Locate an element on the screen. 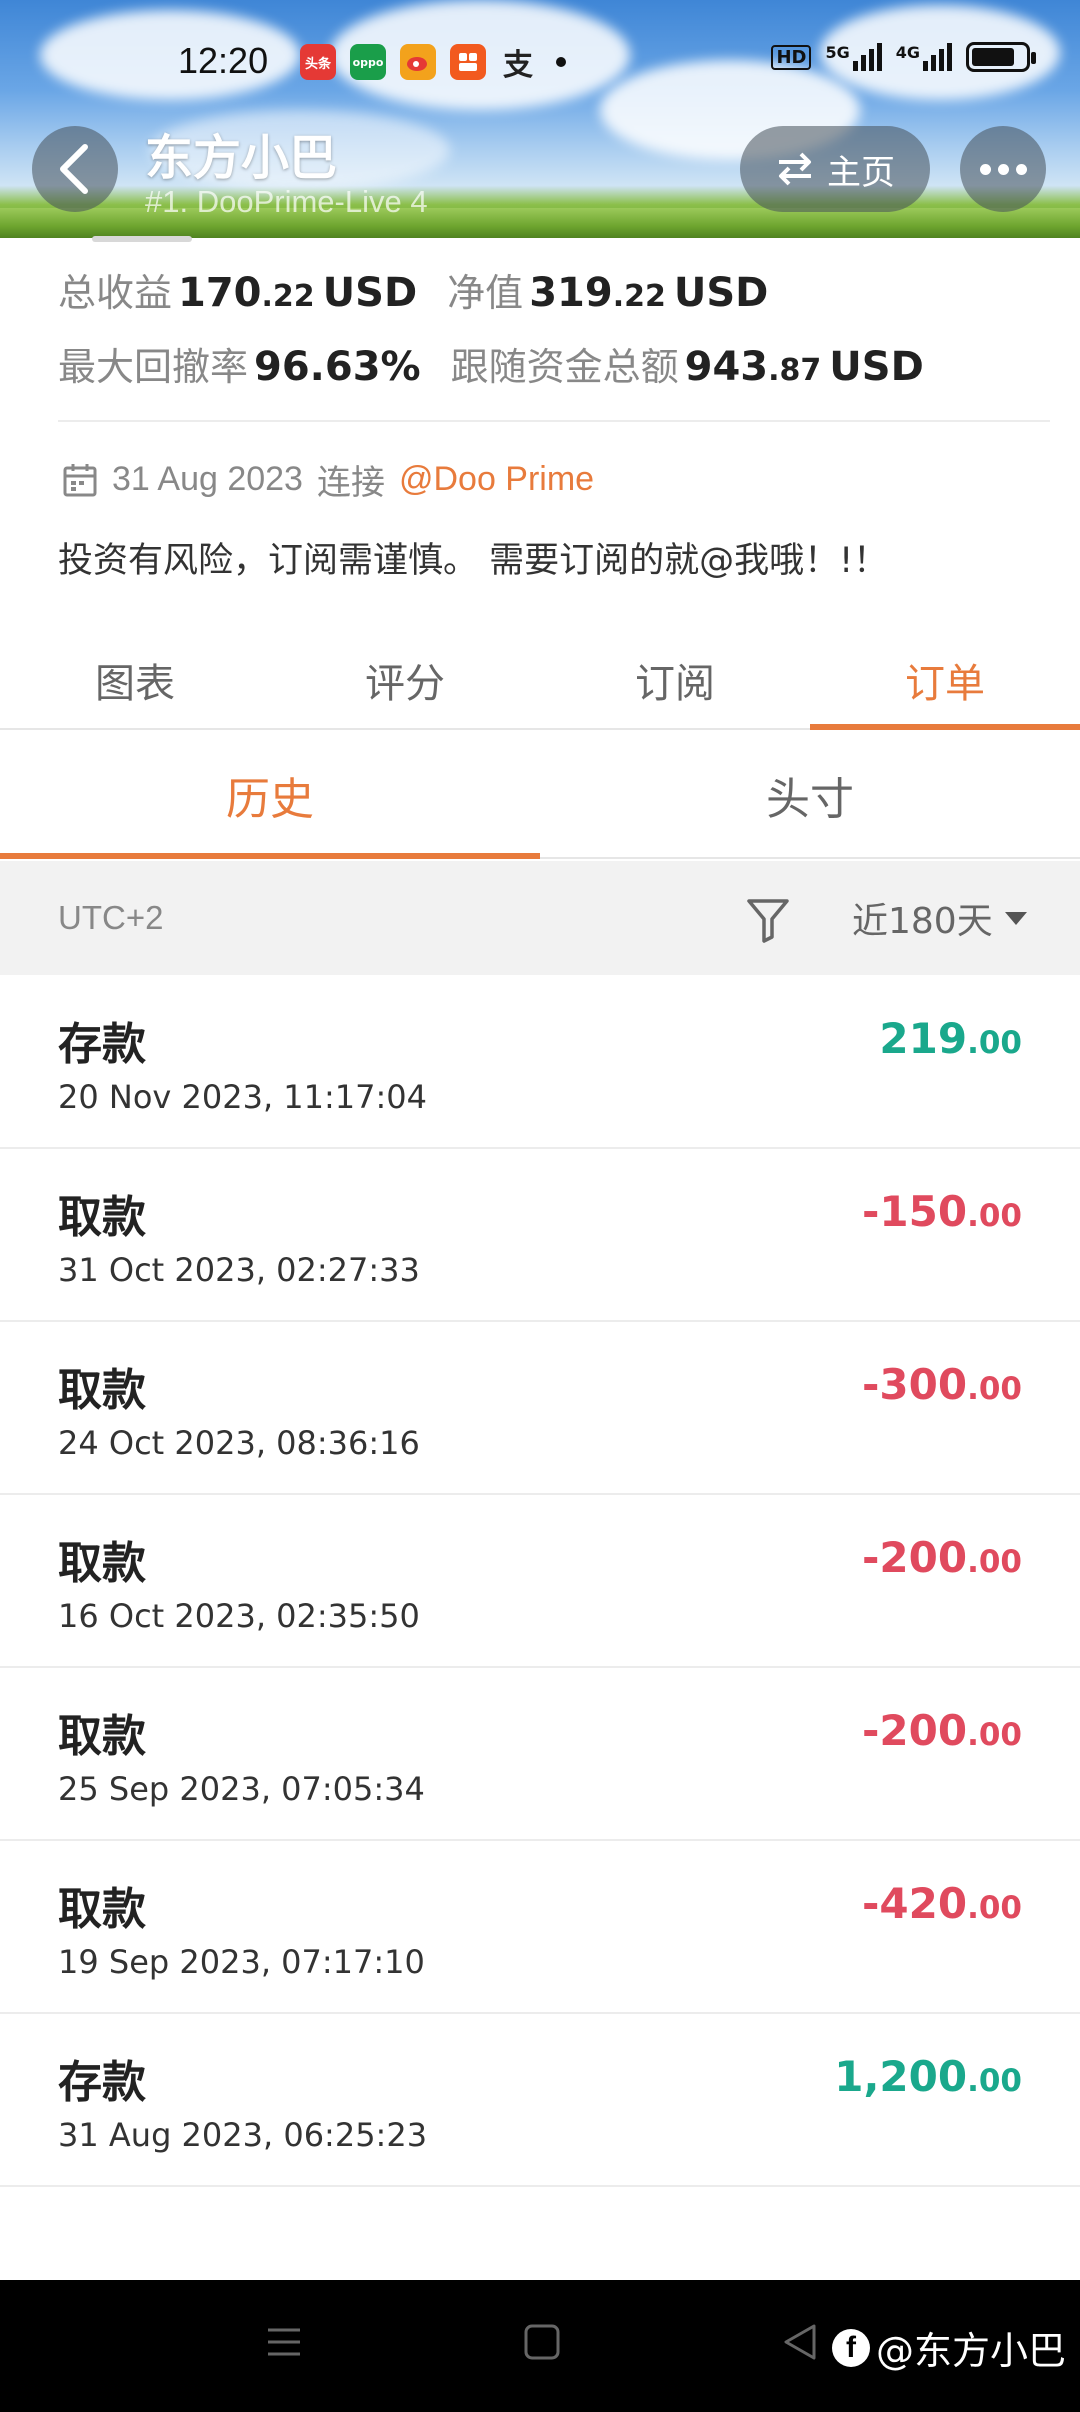 This screenshot has width=1080, height=2412. transaction-time: 31 Aug 2023, 06:25:23 is located at coordinates (243, 2135).